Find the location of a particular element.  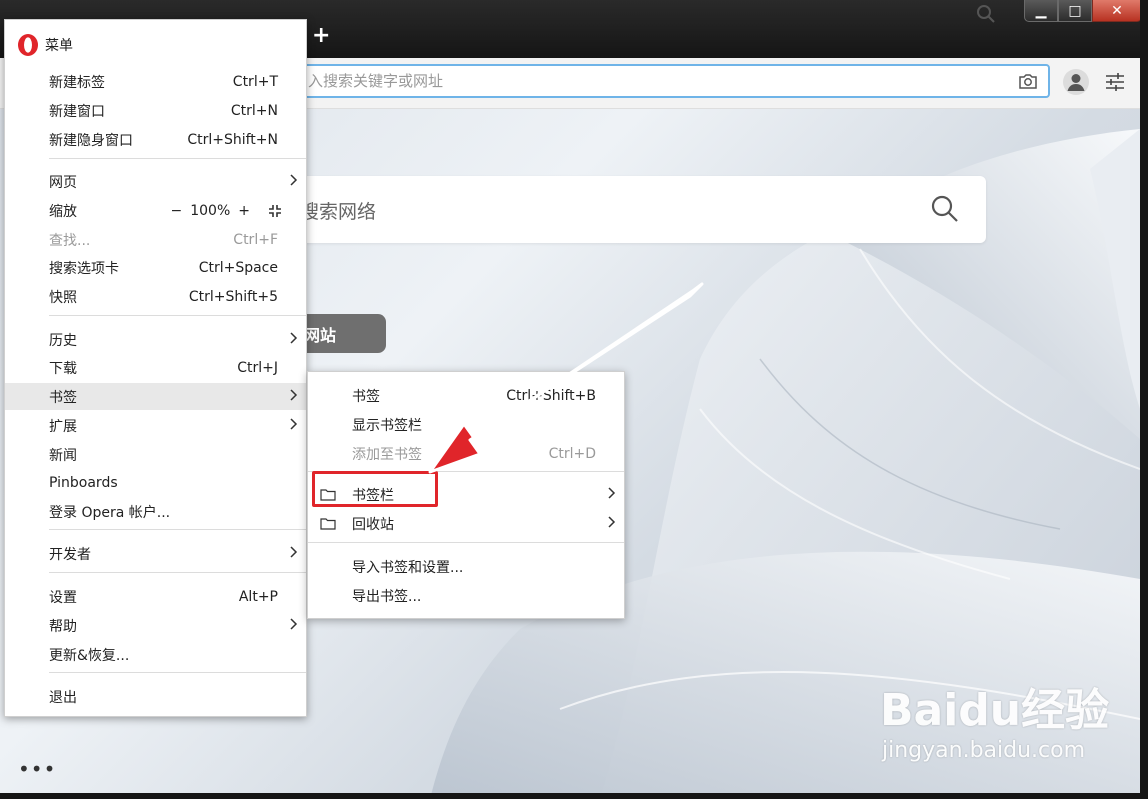

menu-item-find: 查找... Ctrl+F is located at coordinates (155, 239).